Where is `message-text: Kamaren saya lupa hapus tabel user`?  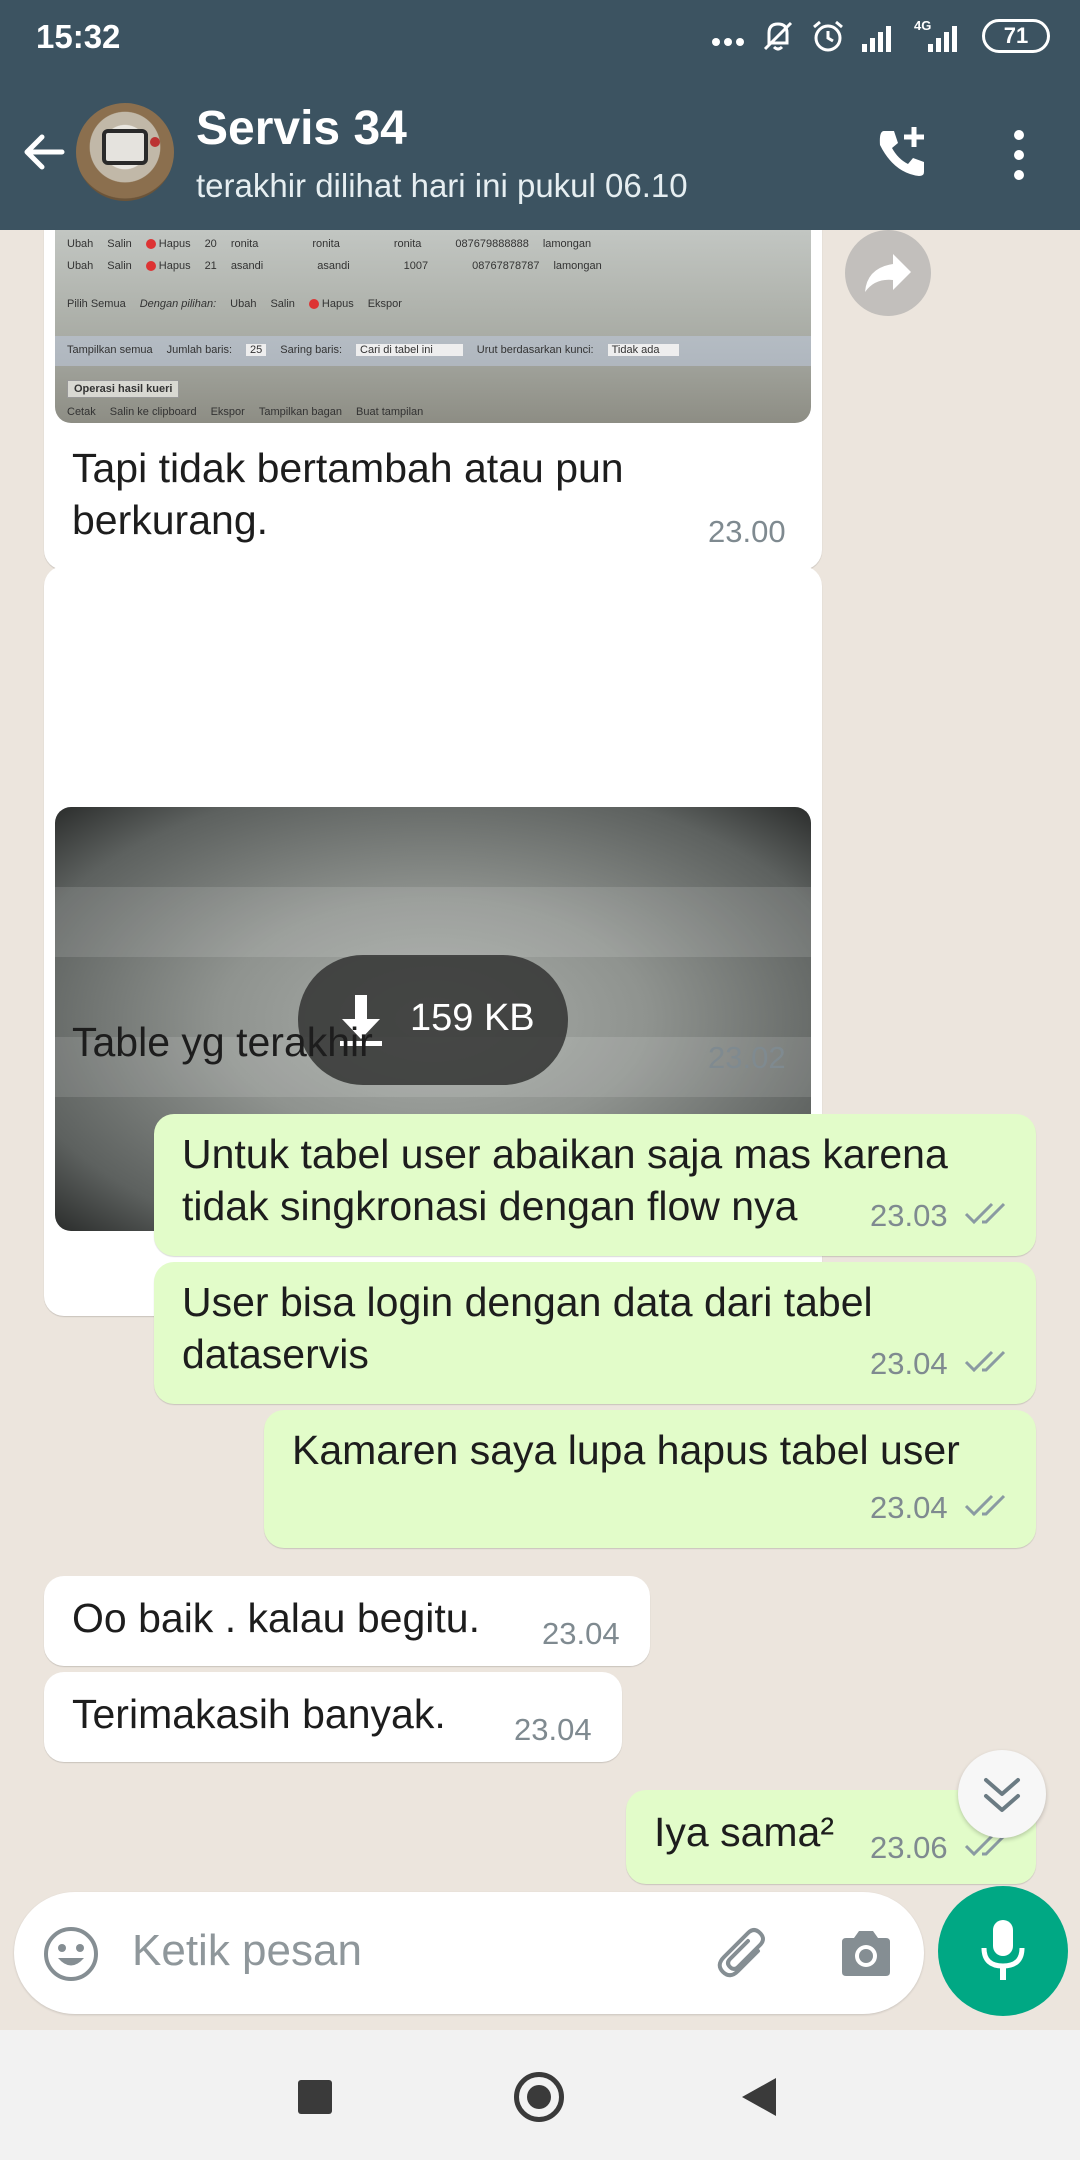 message-text: Kamaren saya lupa hapus tabel user is located at coordinates (626, 1450).